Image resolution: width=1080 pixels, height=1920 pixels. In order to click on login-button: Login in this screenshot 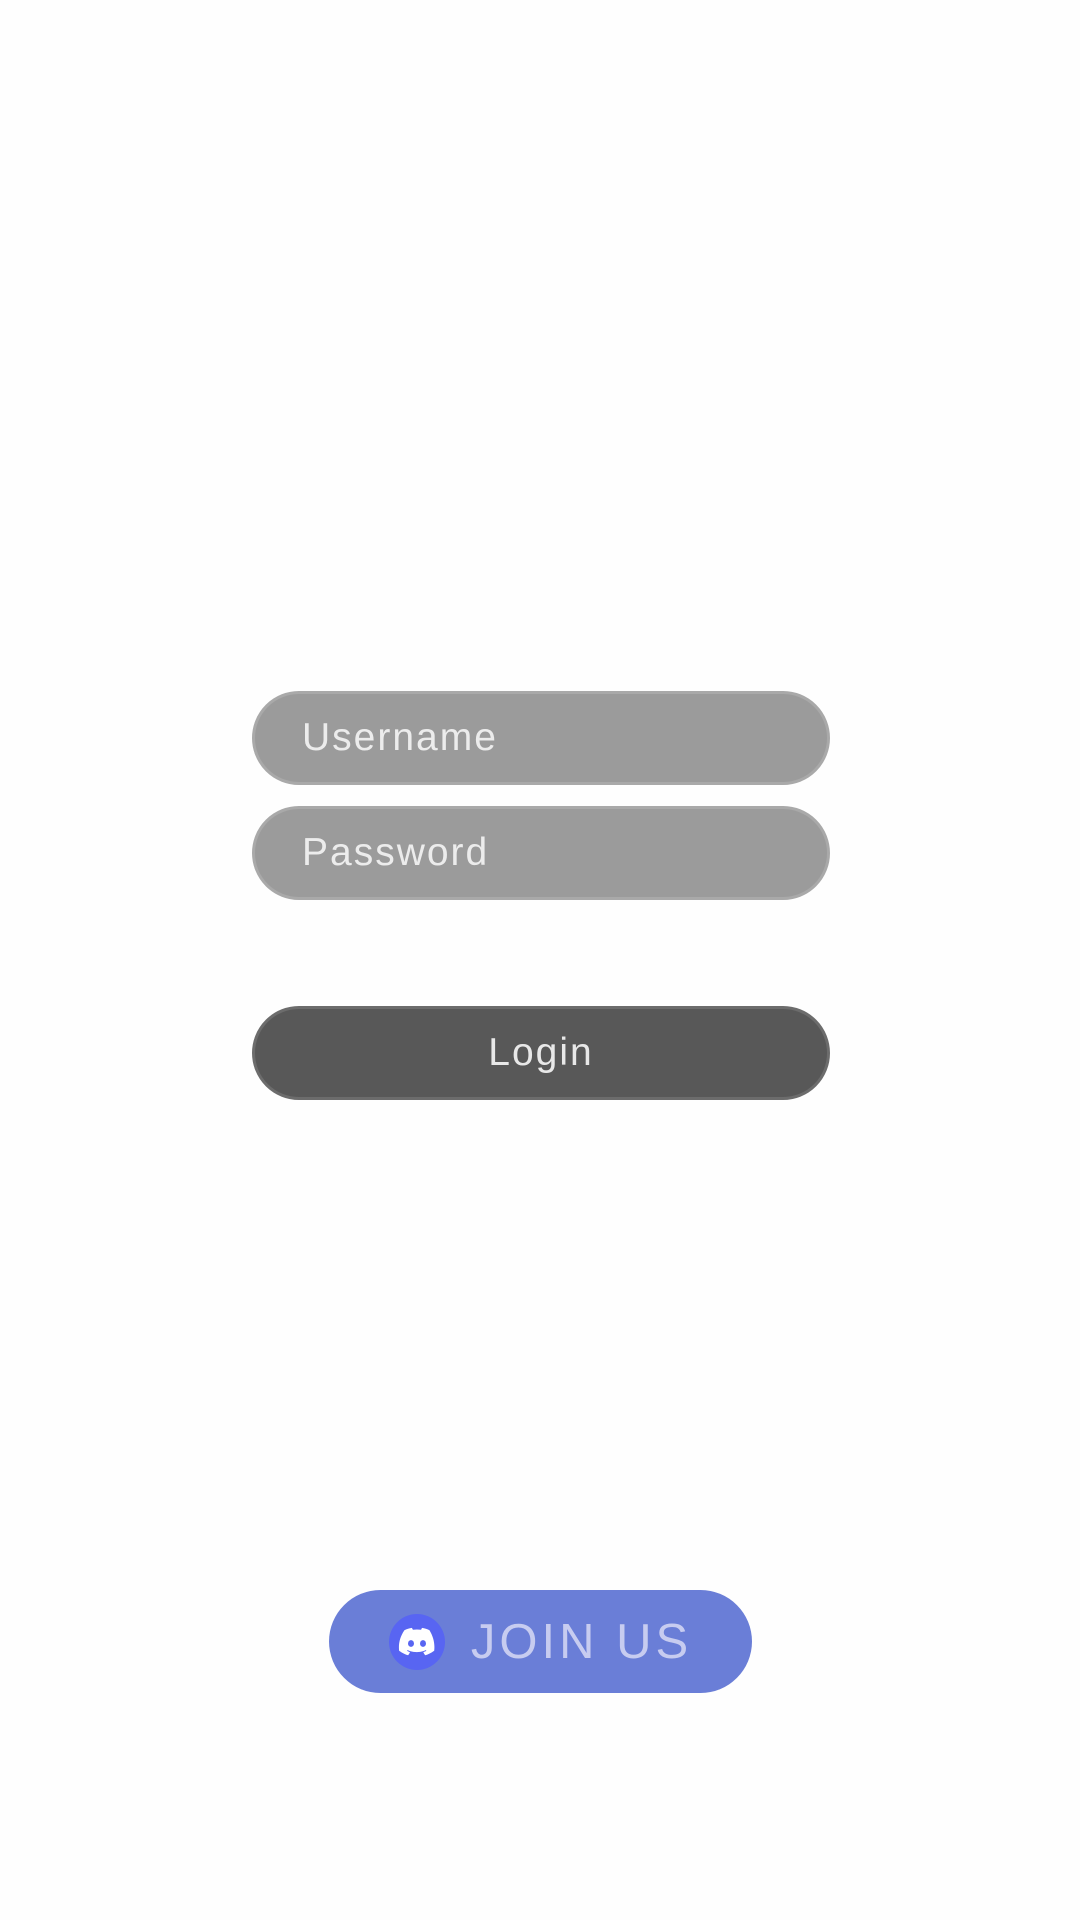, I will do `click(541, 1053)`.